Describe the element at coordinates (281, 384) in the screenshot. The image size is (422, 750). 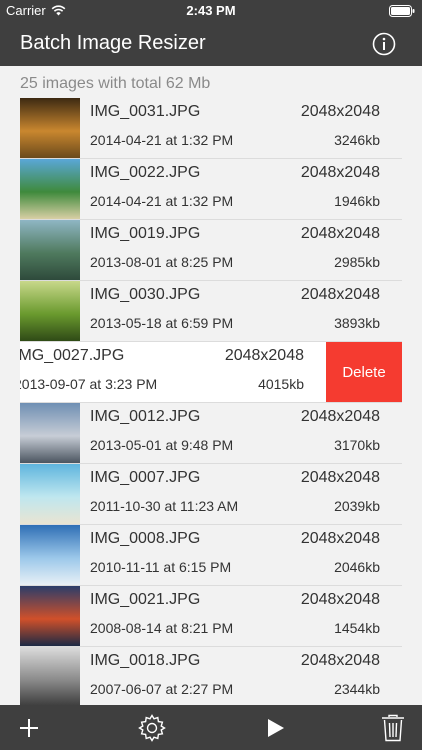
I see `image-filesize: 4015kb` at that location.